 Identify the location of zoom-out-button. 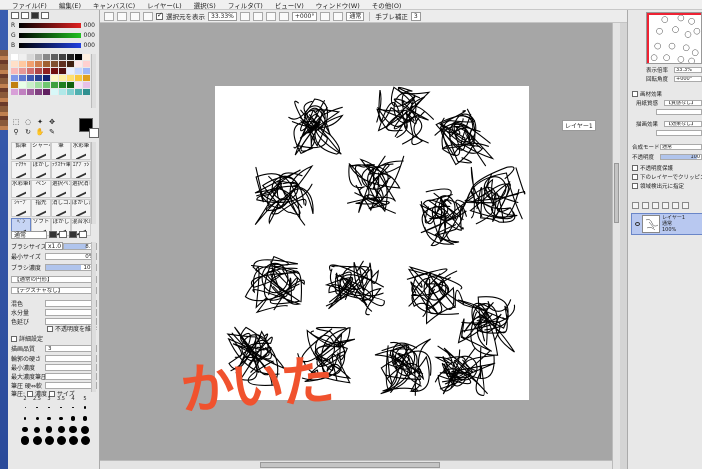
(244, 16).